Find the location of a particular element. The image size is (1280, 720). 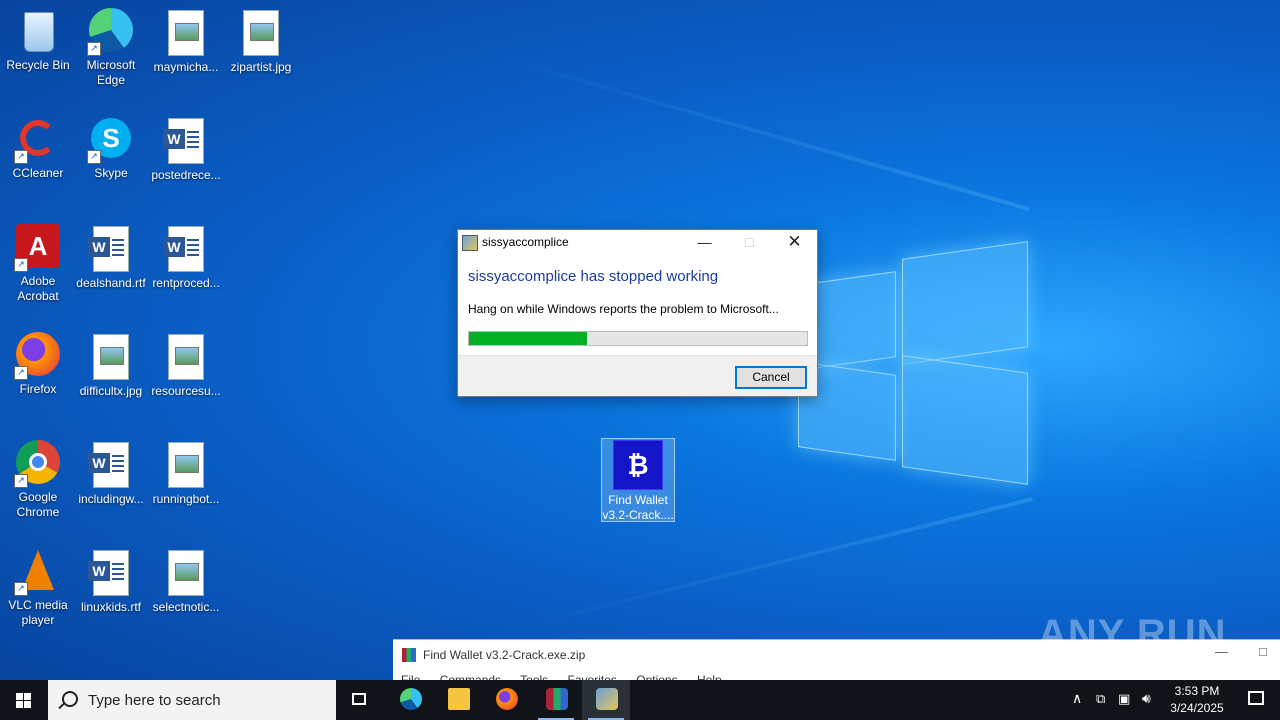

edge-icon: ↗ is located at coordinates (111, 32).